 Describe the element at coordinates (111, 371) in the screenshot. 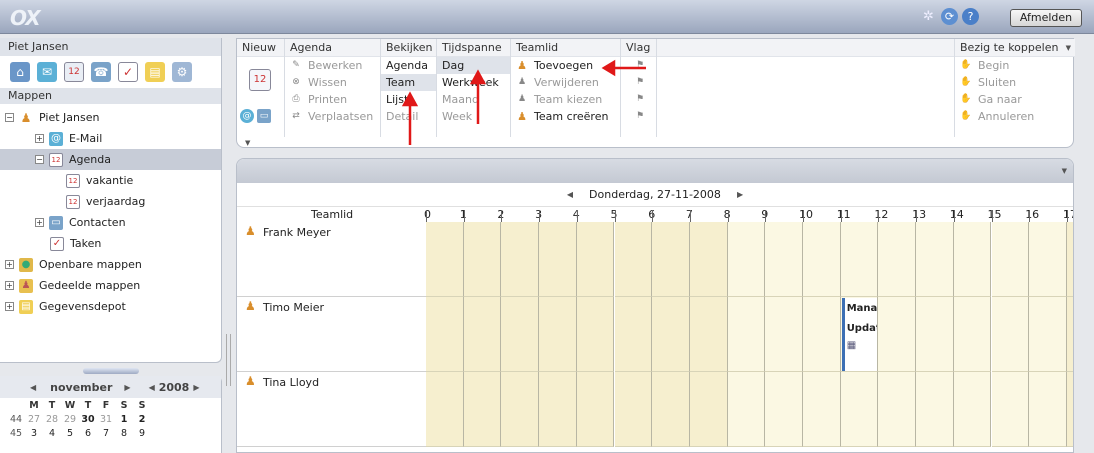

I see `panel-splitter-handle` at that location.